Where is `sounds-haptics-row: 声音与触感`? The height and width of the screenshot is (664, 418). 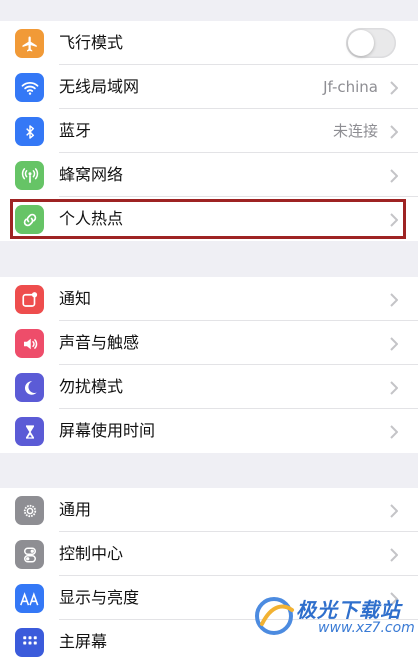
sounds-haptics-row: 声音与触感 is located at coordinates (209, 343).